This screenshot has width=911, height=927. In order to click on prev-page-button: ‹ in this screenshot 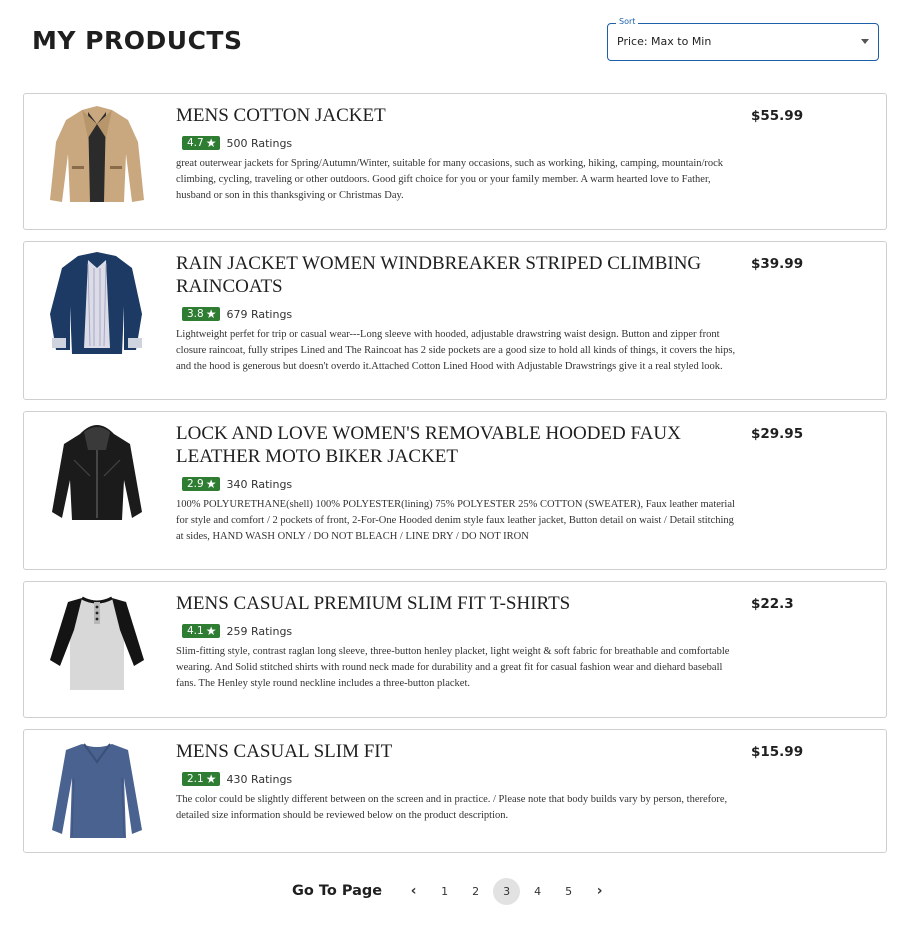, I will do `click(413, 891)`.